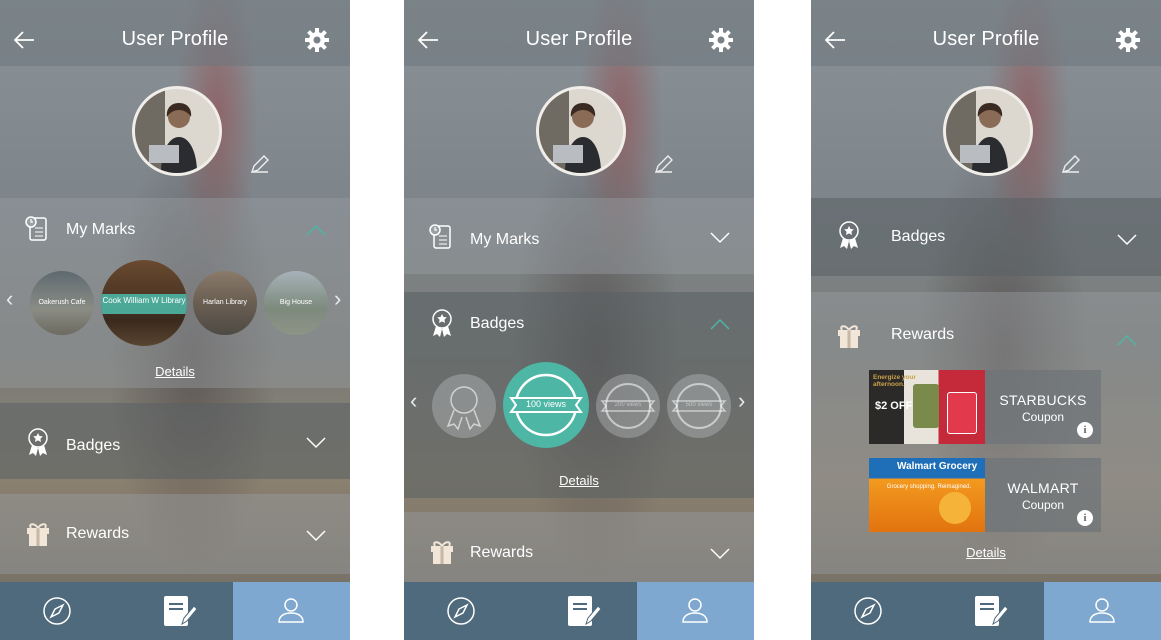 This screenshot has width=1161, height=640. What do you see at coordinates (296, 303) in the screenshot?
I see `mark-item: Big House` at bounding box center [296, 303].